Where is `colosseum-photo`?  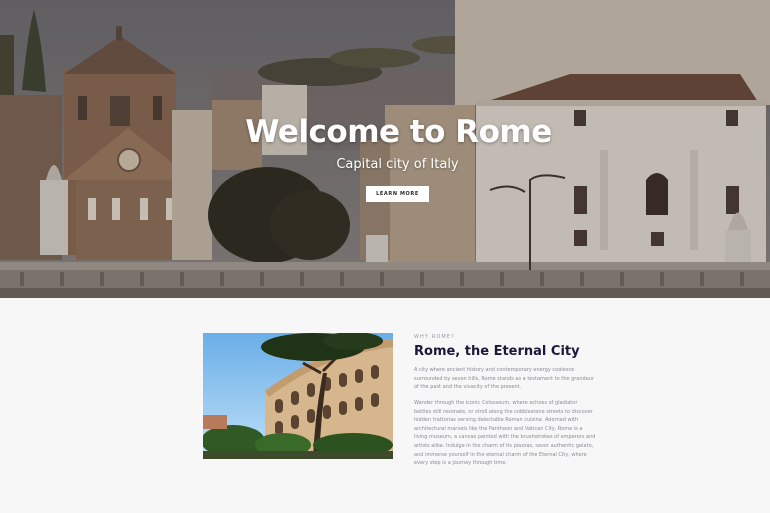
colosseum-photo is located at coordinates (298, 396).